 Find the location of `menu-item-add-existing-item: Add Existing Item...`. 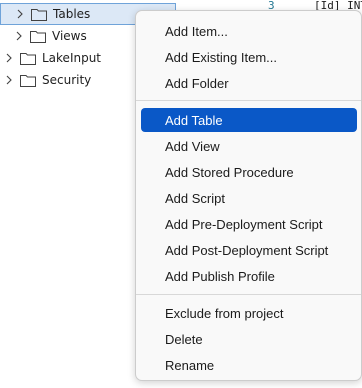

menu-item-add-existing-item: Add Existing Item... is located at coordinates (249, 57).